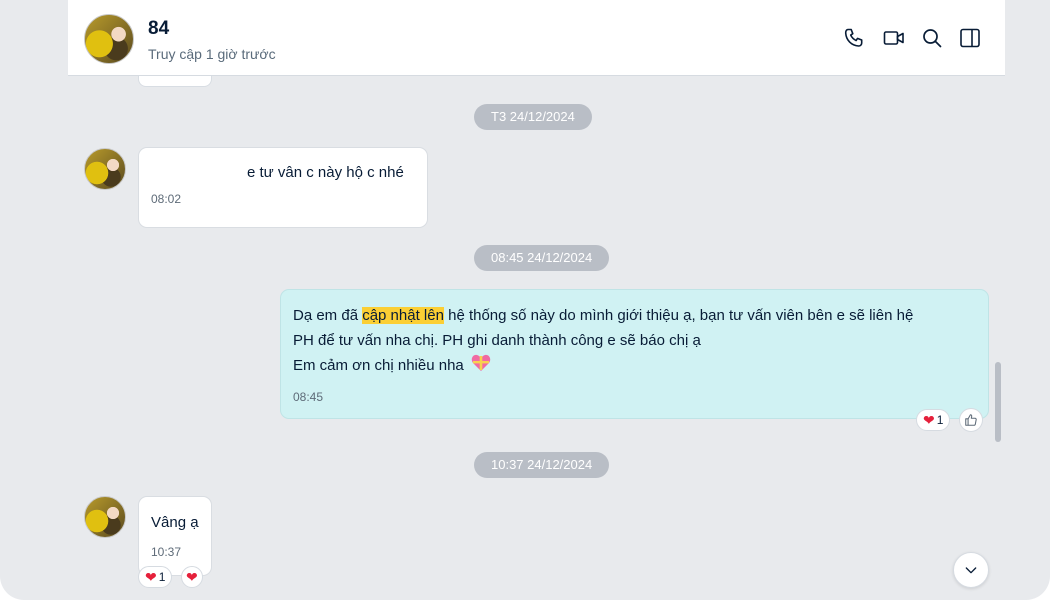 This screenshot has width=1050, height=600. Describe the element at coordinates (325, 172) in the screenshot. I see `message-text: e tư vân c này hộ c nhé` at that location.